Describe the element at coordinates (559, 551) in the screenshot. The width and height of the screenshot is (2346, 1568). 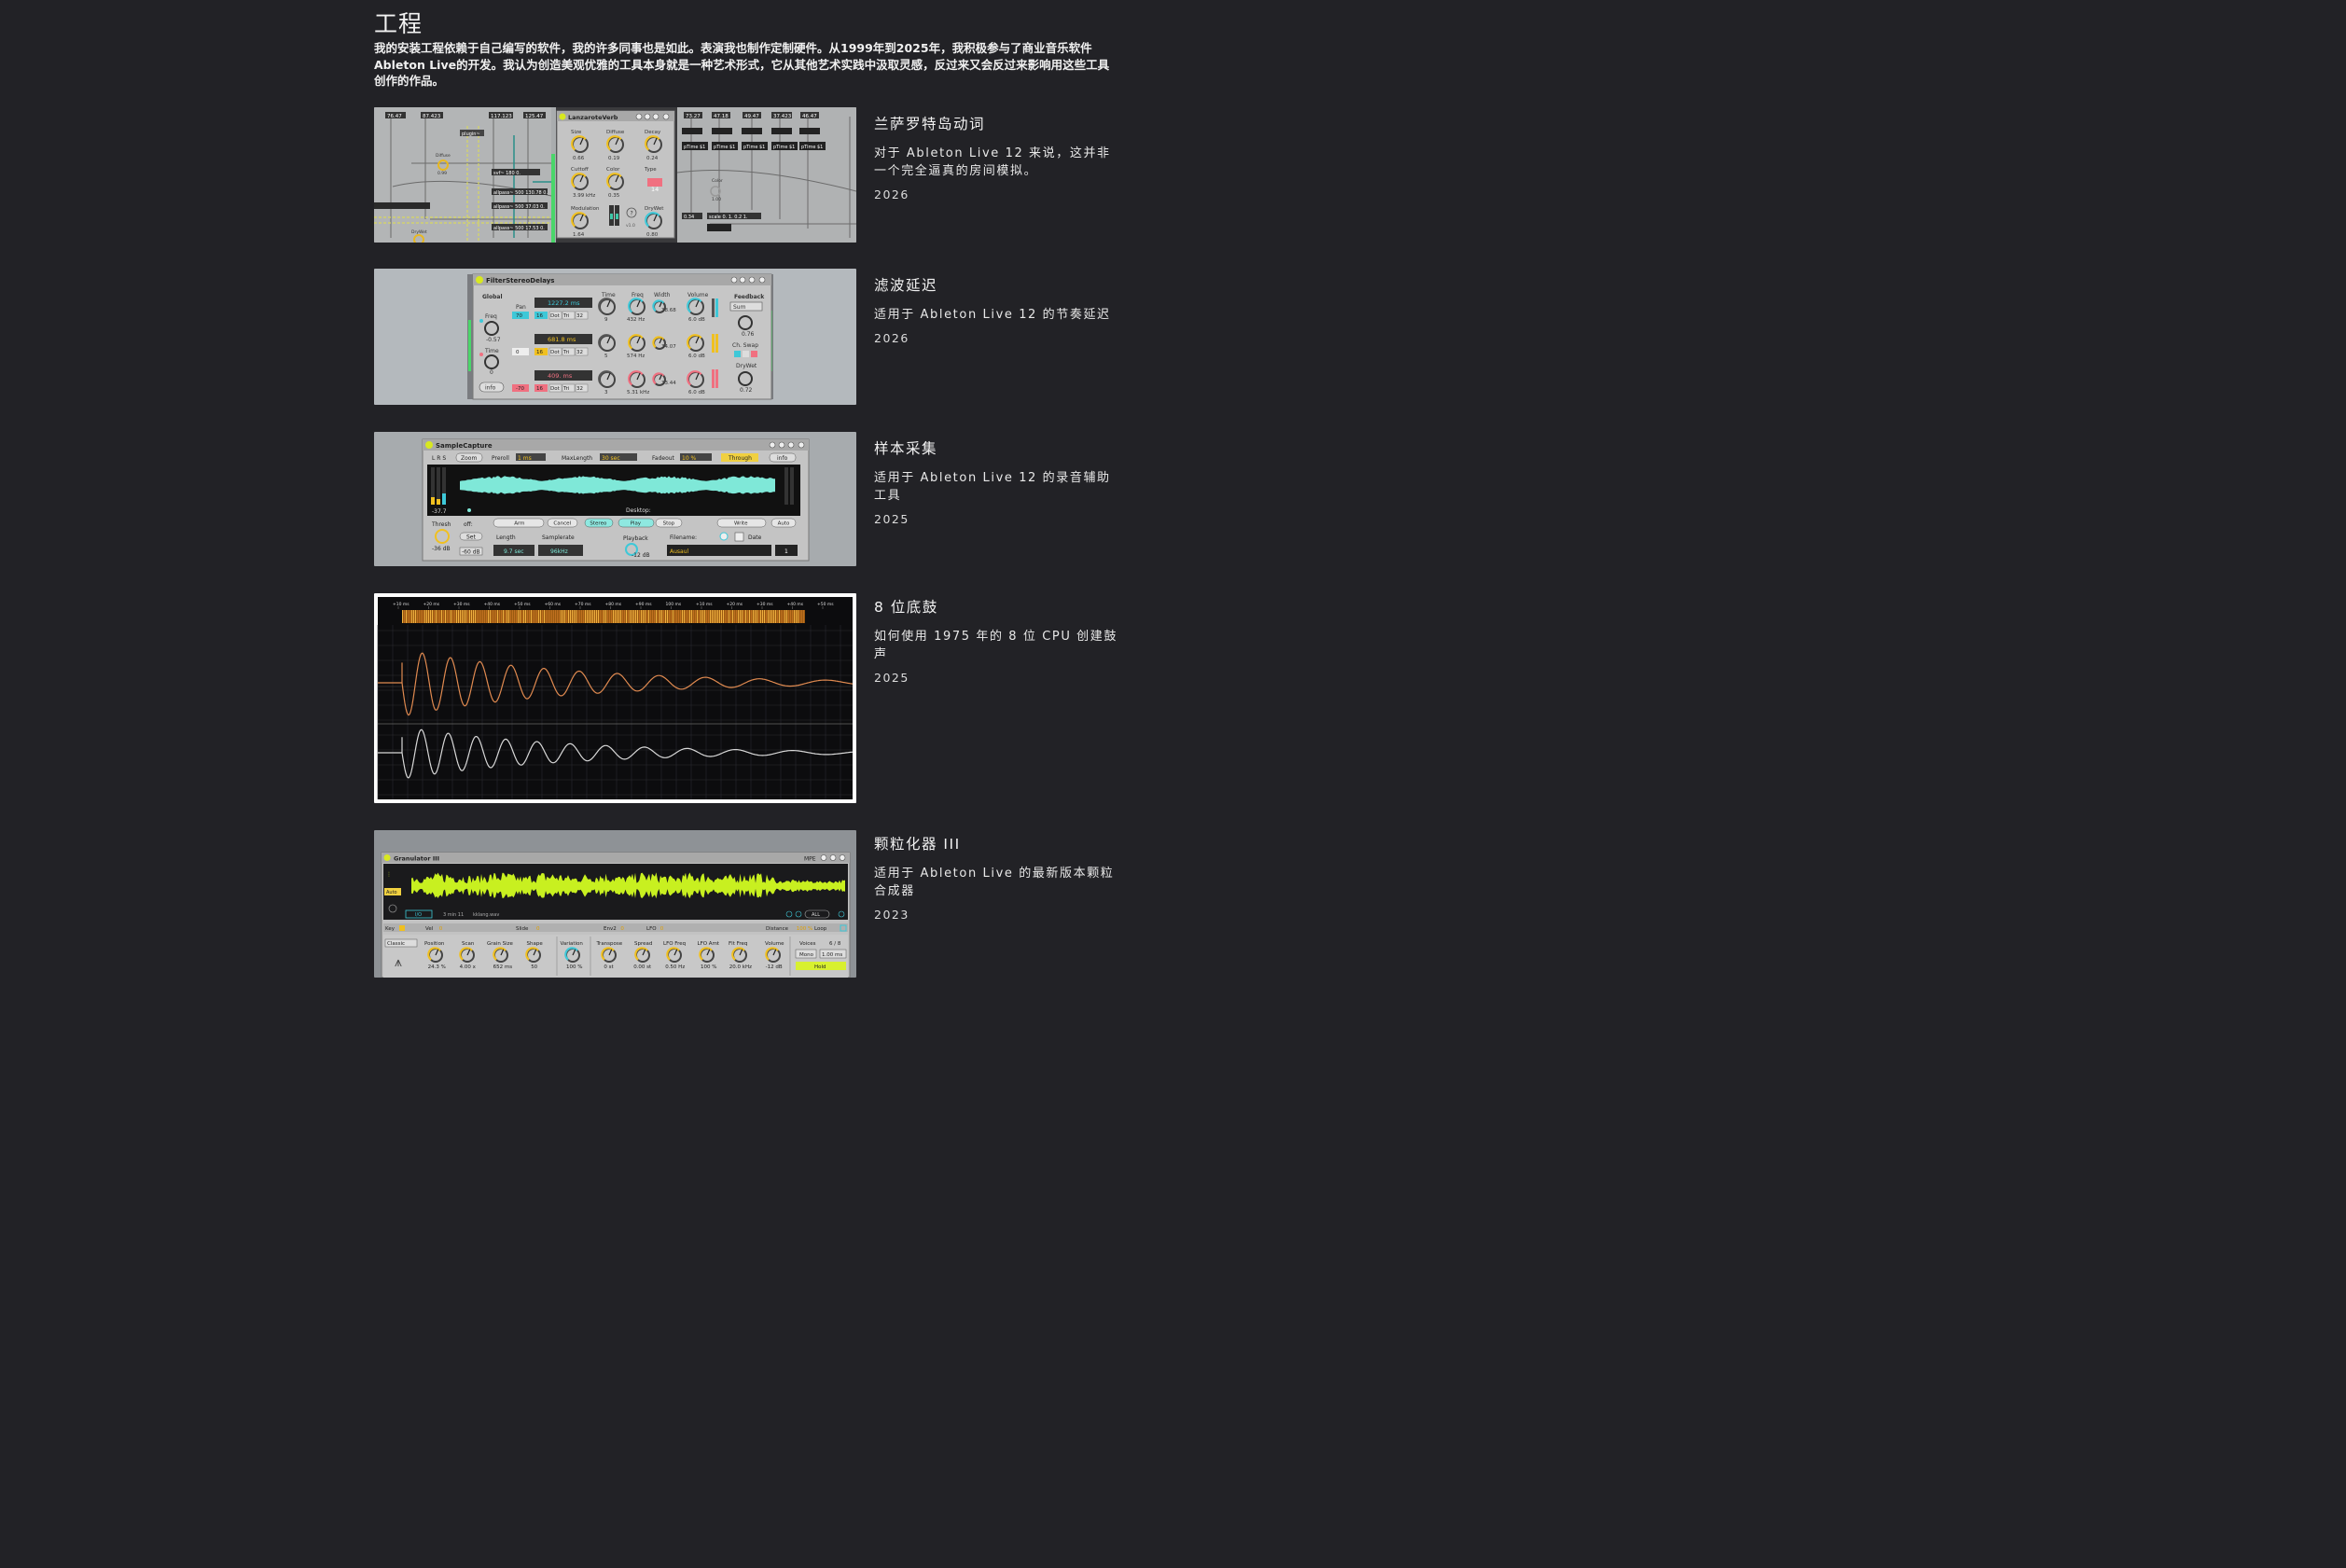
I see `svg-text: 96kHz` at that location.